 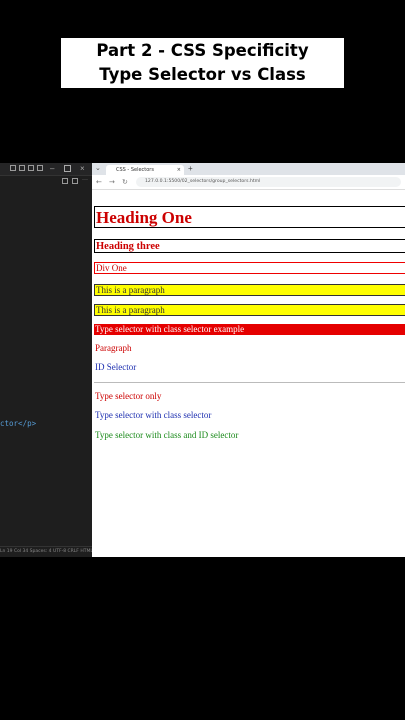 What do you see at coordinates (75, 181) in the screenshot?
I see `split-editor-icon` at bounding box center [75, 181].